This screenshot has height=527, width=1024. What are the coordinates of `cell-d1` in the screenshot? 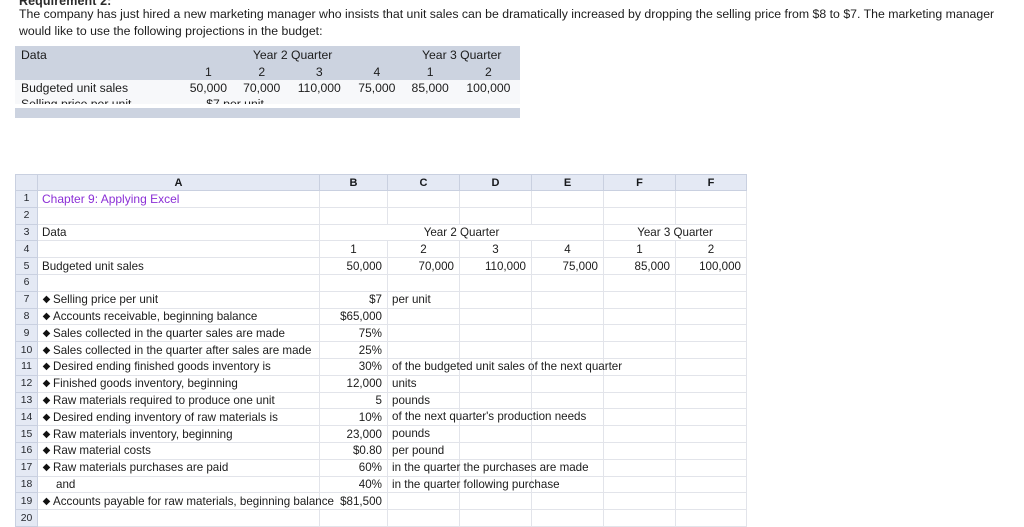 It's located at (495, 199).